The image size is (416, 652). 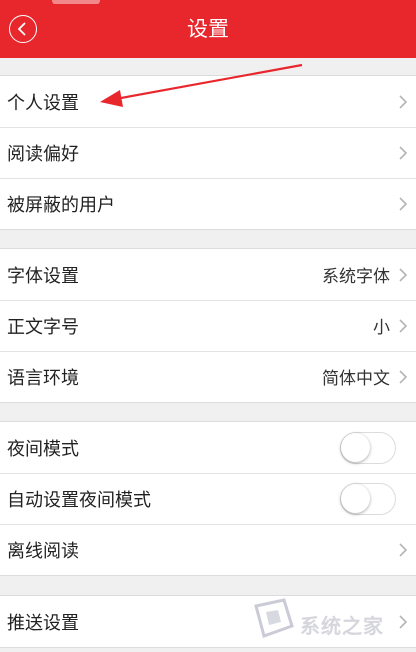 What do you see at coordinates (43, 327) in the screenshot?
I see `settings-item-label: 正文字号` at bounding box center [43, 327].